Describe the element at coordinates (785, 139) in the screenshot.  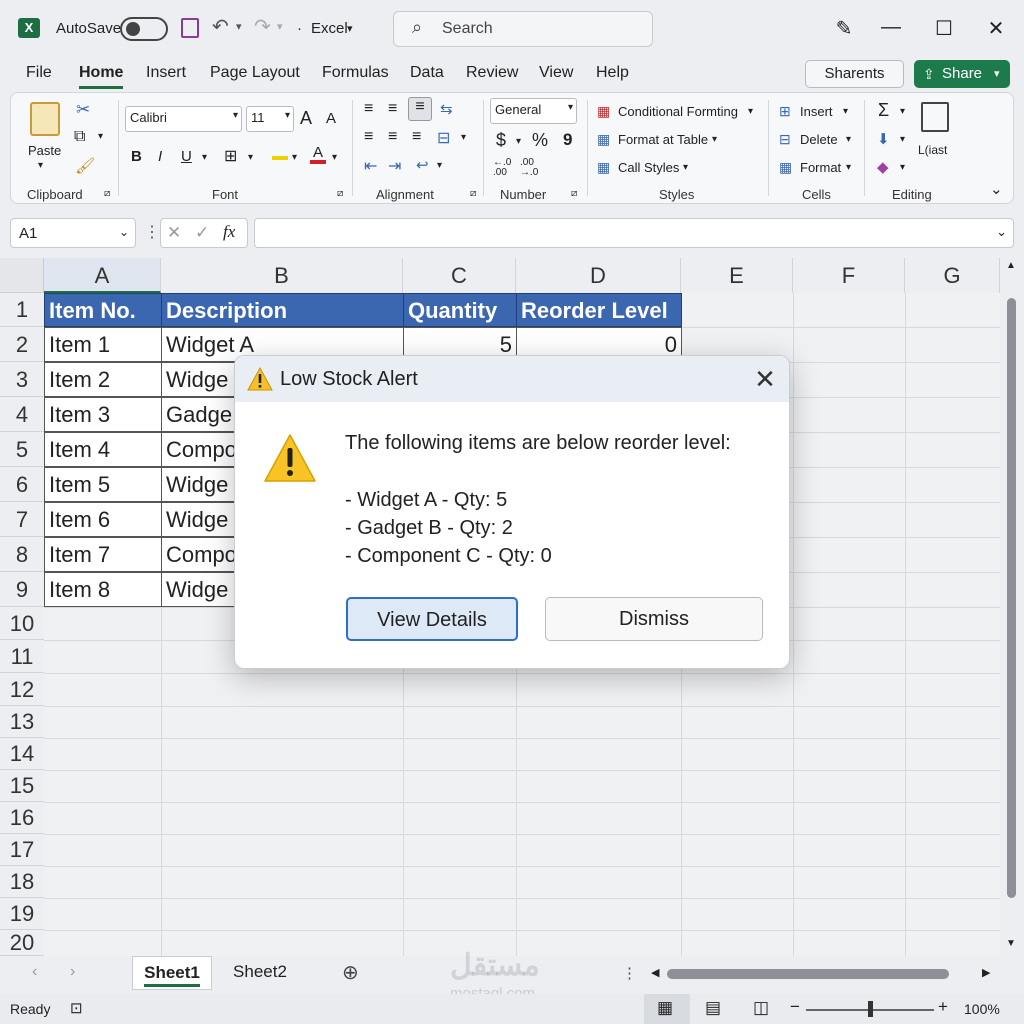
I see `delete-cells-icon: ⊟` at that location.